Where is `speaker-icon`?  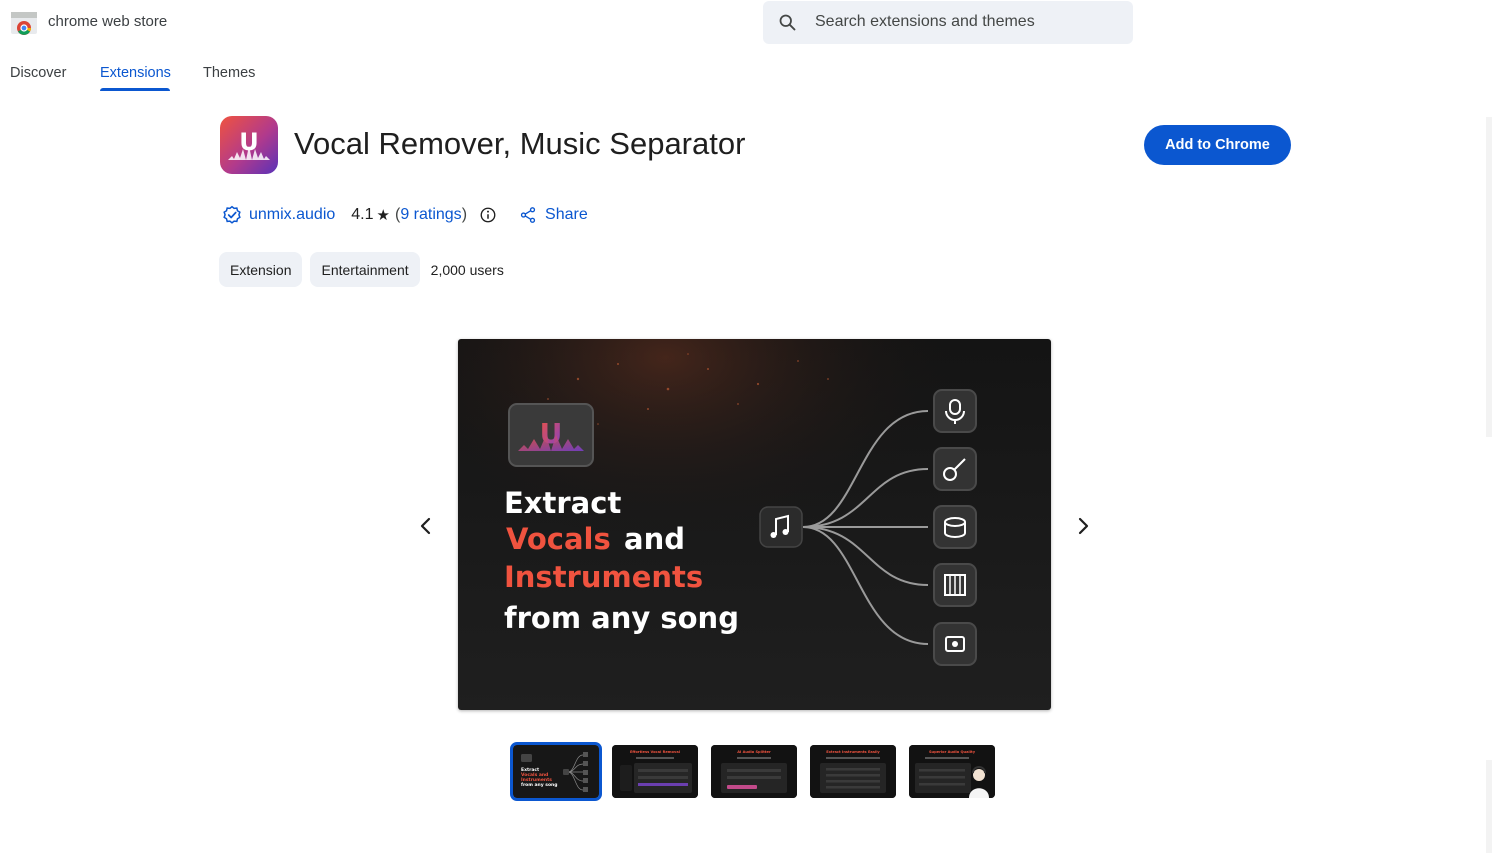
speaker-icon is located at coordinates (955, 644).